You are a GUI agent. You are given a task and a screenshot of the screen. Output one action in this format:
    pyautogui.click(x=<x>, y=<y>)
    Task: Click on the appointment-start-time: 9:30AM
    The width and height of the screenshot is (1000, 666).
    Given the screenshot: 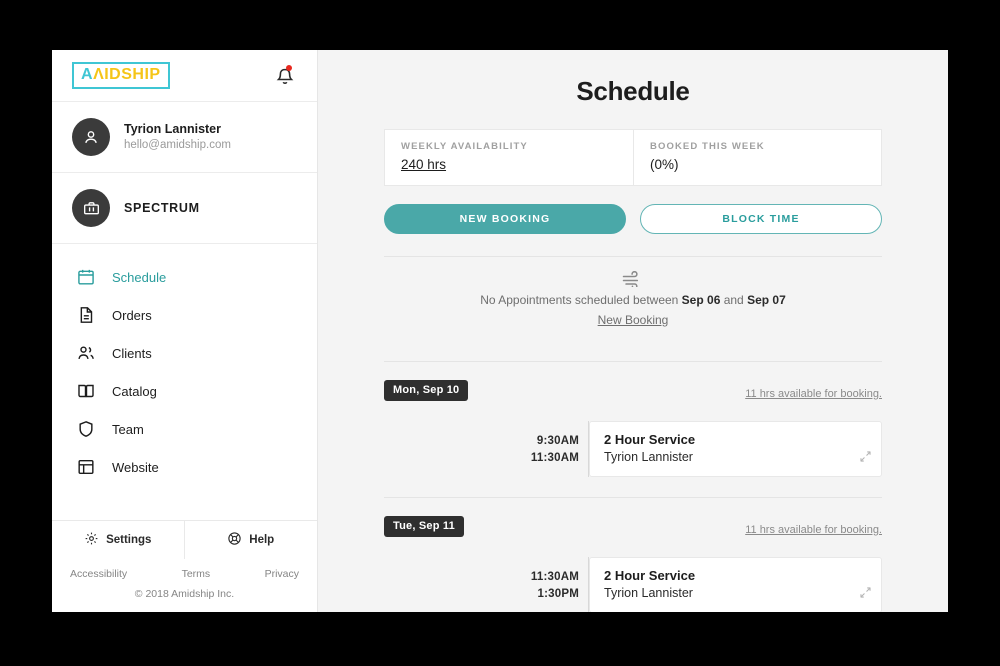 What is the action you would take?
    pyautogui.click(x=557, y=440)
    